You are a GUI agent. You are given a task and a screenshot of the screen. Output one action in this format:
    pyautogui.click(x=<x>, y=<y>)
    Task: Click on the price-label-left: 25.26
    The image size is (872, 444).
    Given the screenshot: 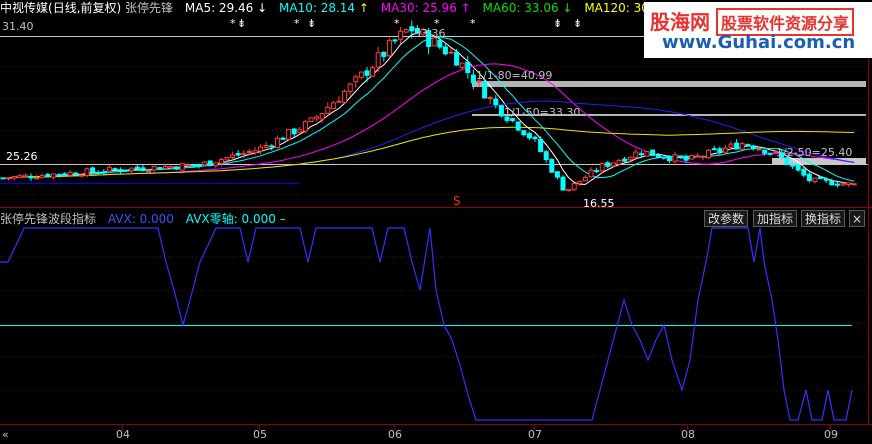 What is the action you would take?
    pyautogui.click(x=22, y=156)
    